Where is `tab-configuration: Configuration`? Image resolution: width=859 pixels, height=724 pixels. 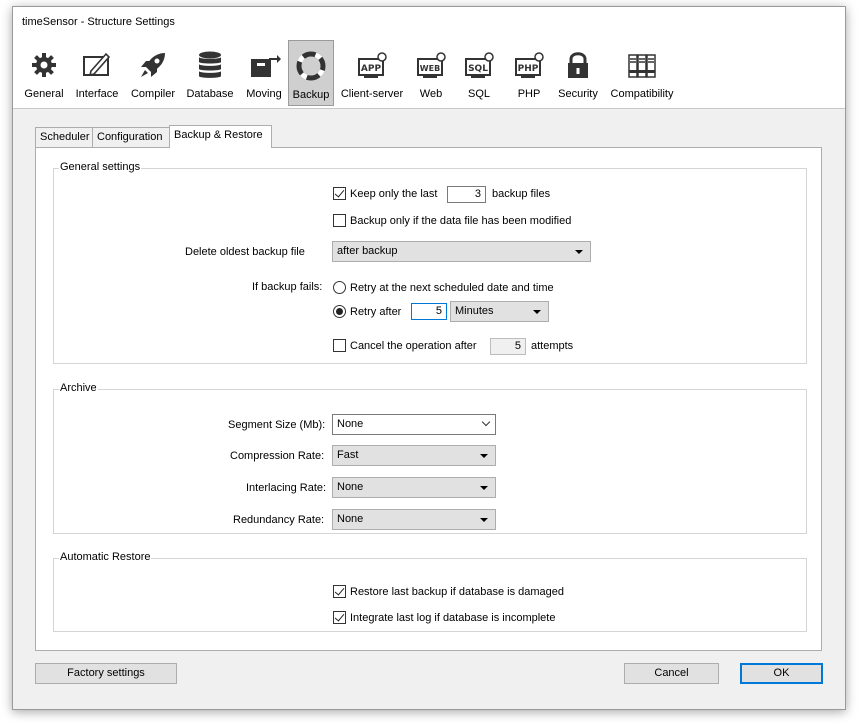
tab-configuration: Configuration is located at coordinates (131, 137).